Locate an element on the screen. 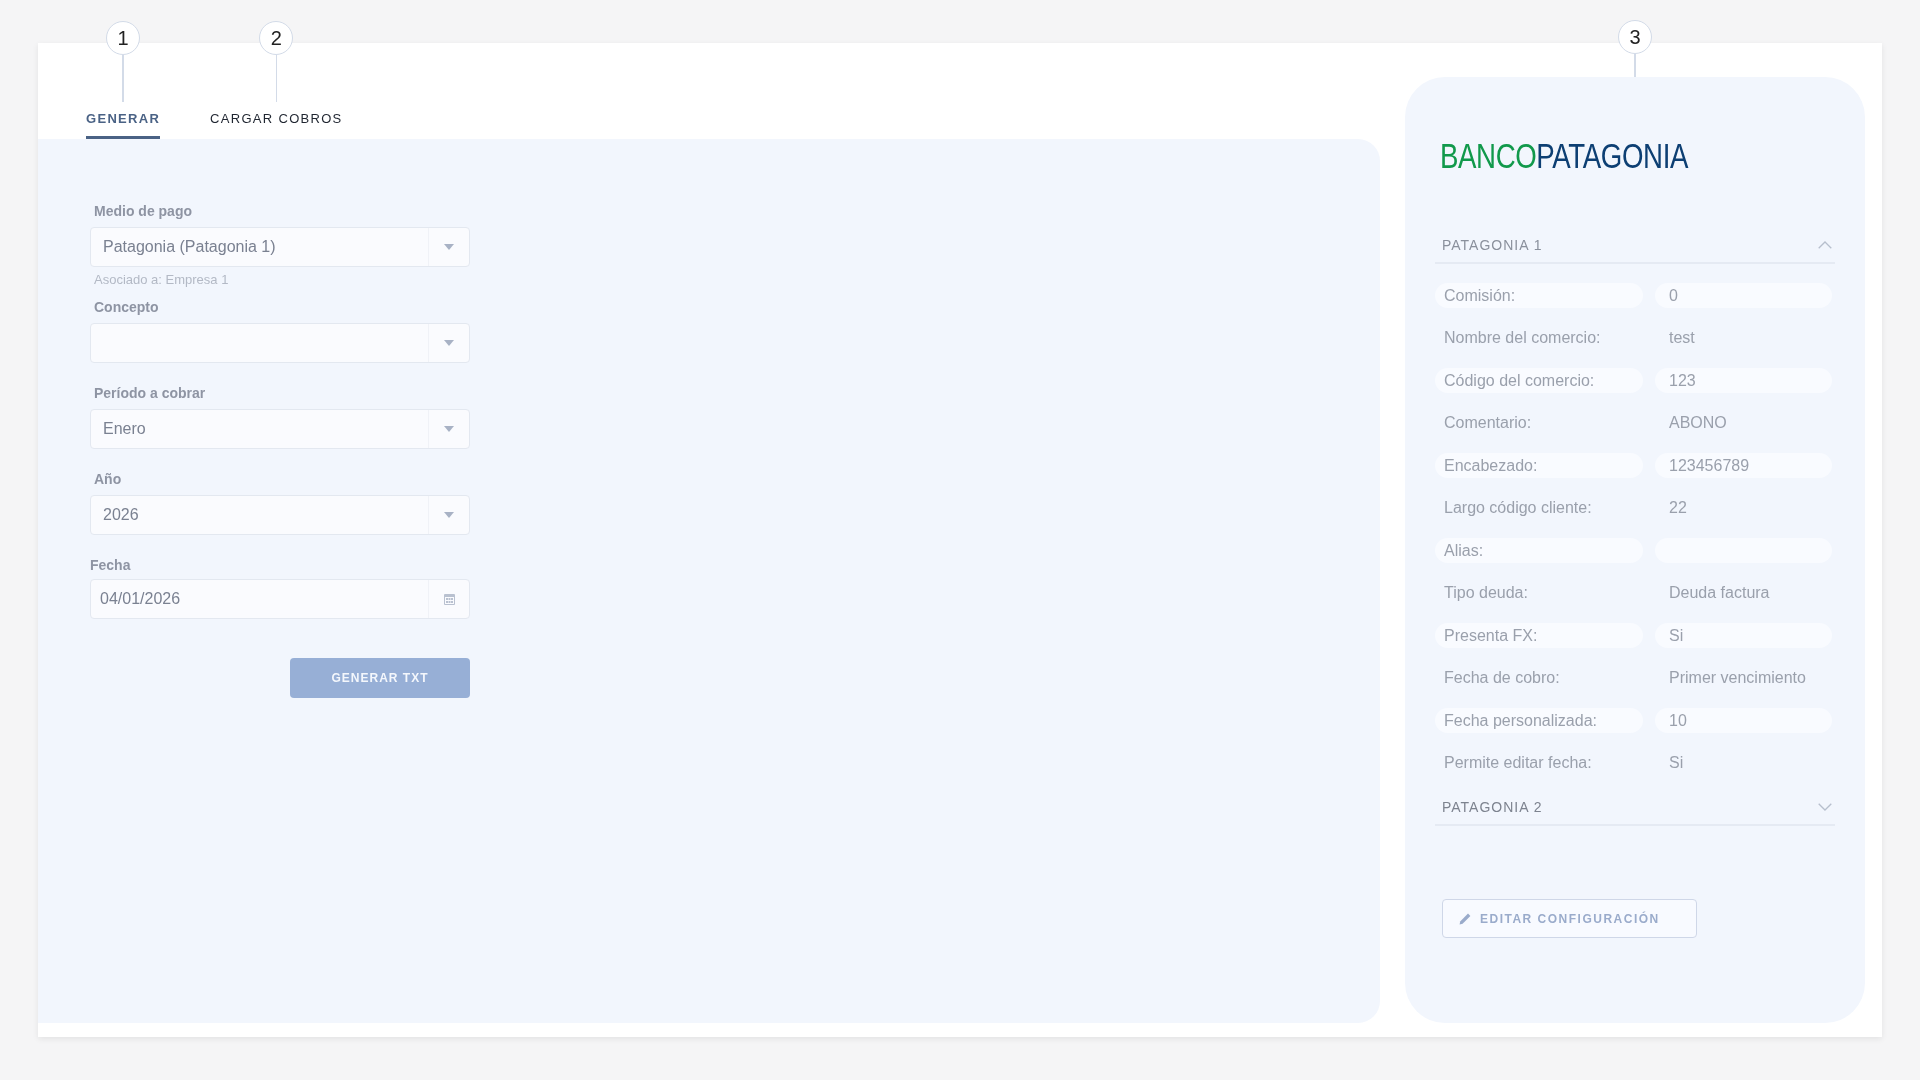 The width and height of the screenshot is (1920, 1080). detail-value: Deuda factura is located at coordinates (1719, 593).